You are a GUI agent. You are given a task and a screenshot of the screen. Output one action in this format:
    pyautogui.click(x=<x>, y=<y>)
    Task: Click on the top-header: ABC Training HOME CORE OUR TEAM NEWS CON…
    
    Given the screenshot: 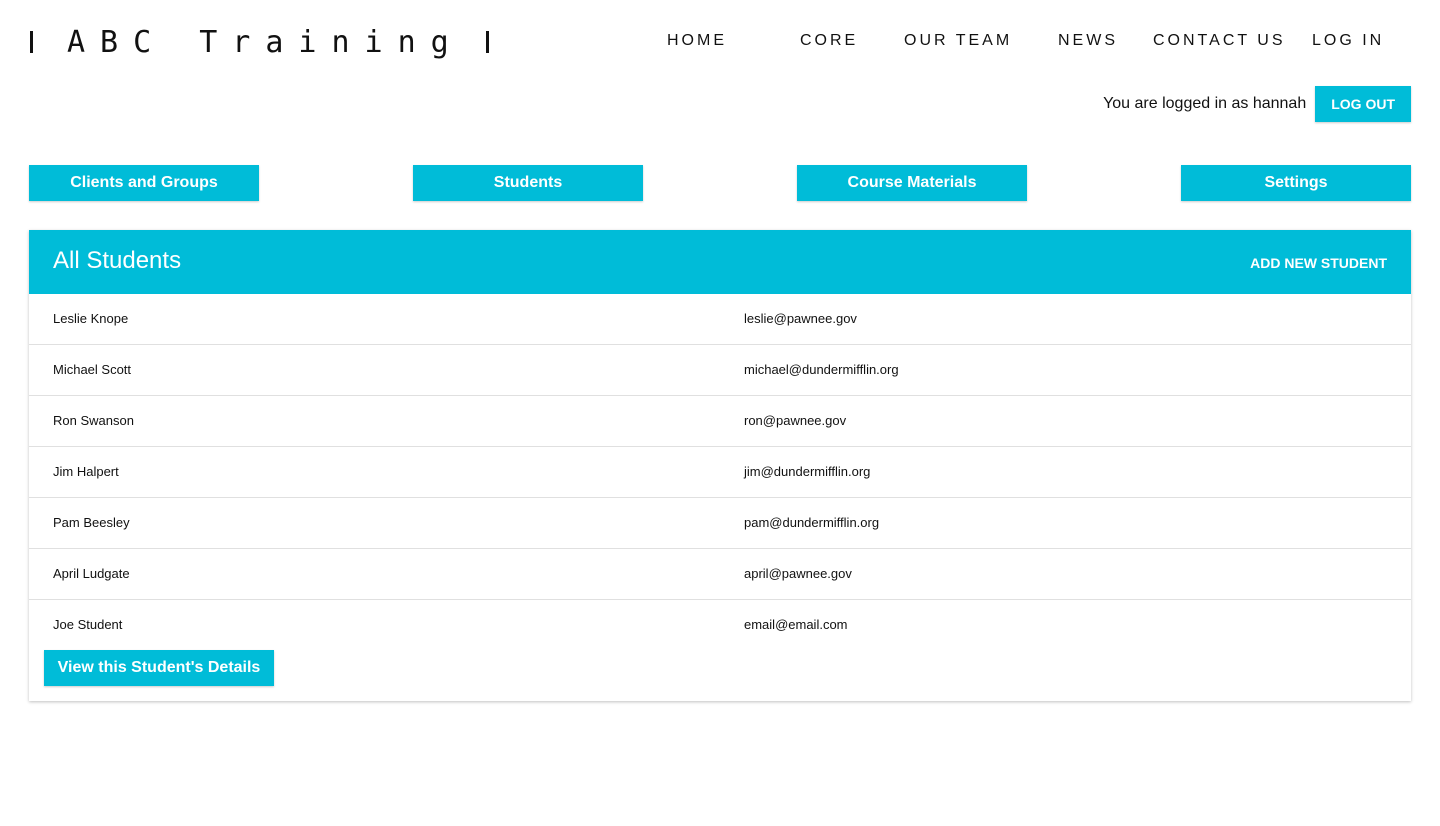 What is the action you would take?
    pyautogui.click(x=720, y=42)
    